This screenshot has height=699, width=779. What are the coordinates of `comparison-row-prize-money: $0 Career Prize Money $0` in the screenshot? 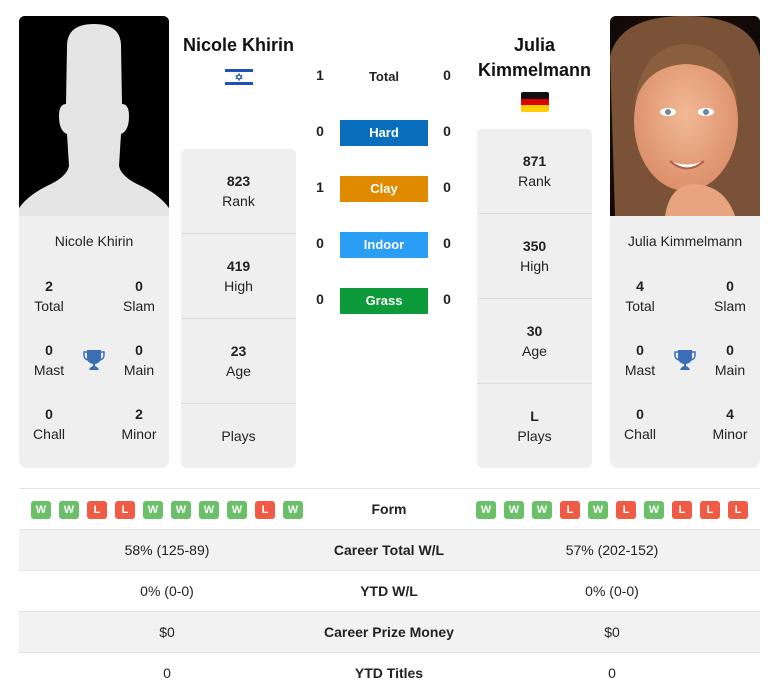 It's located at (389, 632).